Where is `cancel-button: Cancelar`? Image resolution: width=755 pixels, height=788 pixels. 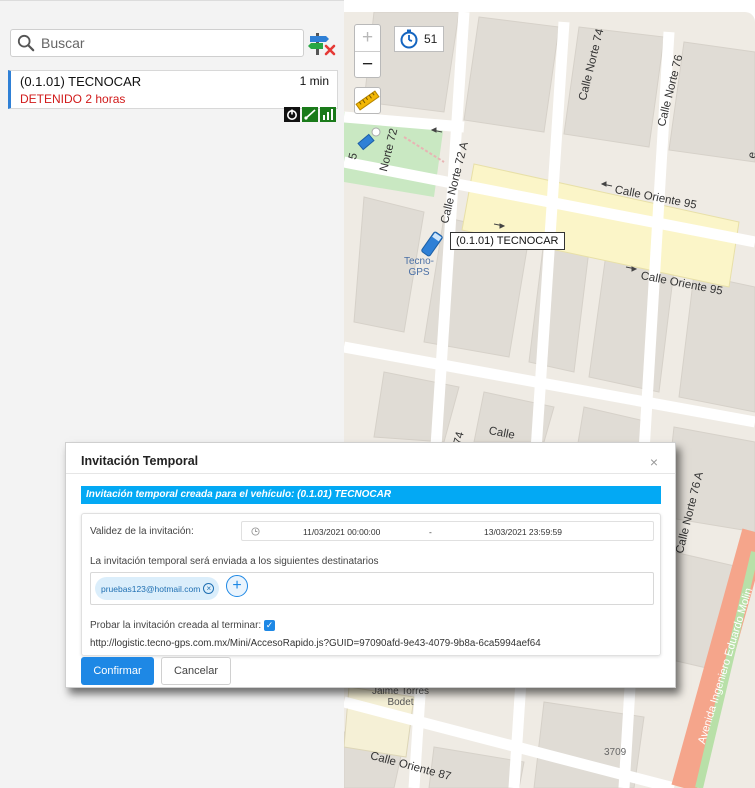 cancel-button: Cancelar is located at coordinates (196, 671).